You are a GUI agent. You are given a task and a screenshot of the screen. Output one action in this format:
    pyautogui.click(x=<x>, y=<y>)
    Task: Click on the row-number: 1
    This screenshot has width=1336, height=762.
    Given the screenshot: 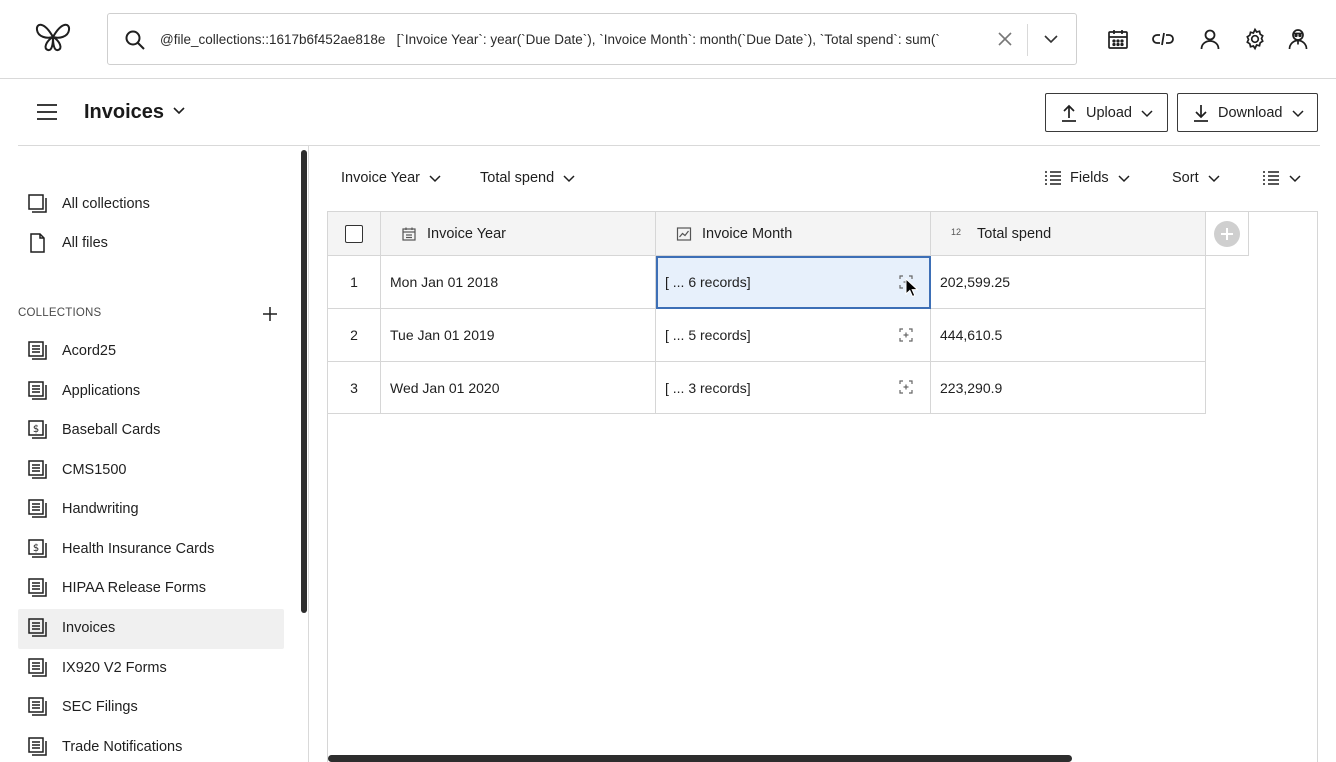 What is the action you would take?
    pyautogui.click(x=354, y=282)
    